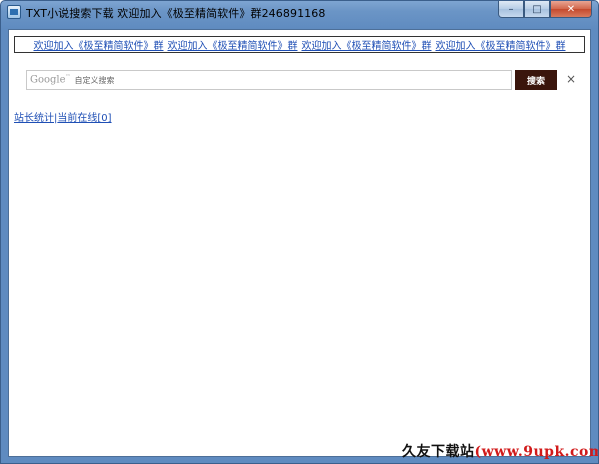  What do you see at coordinates (34, 118) in the screenshot?
I see `site-stats-link: 站长统计` at bounding box center [34, 118].